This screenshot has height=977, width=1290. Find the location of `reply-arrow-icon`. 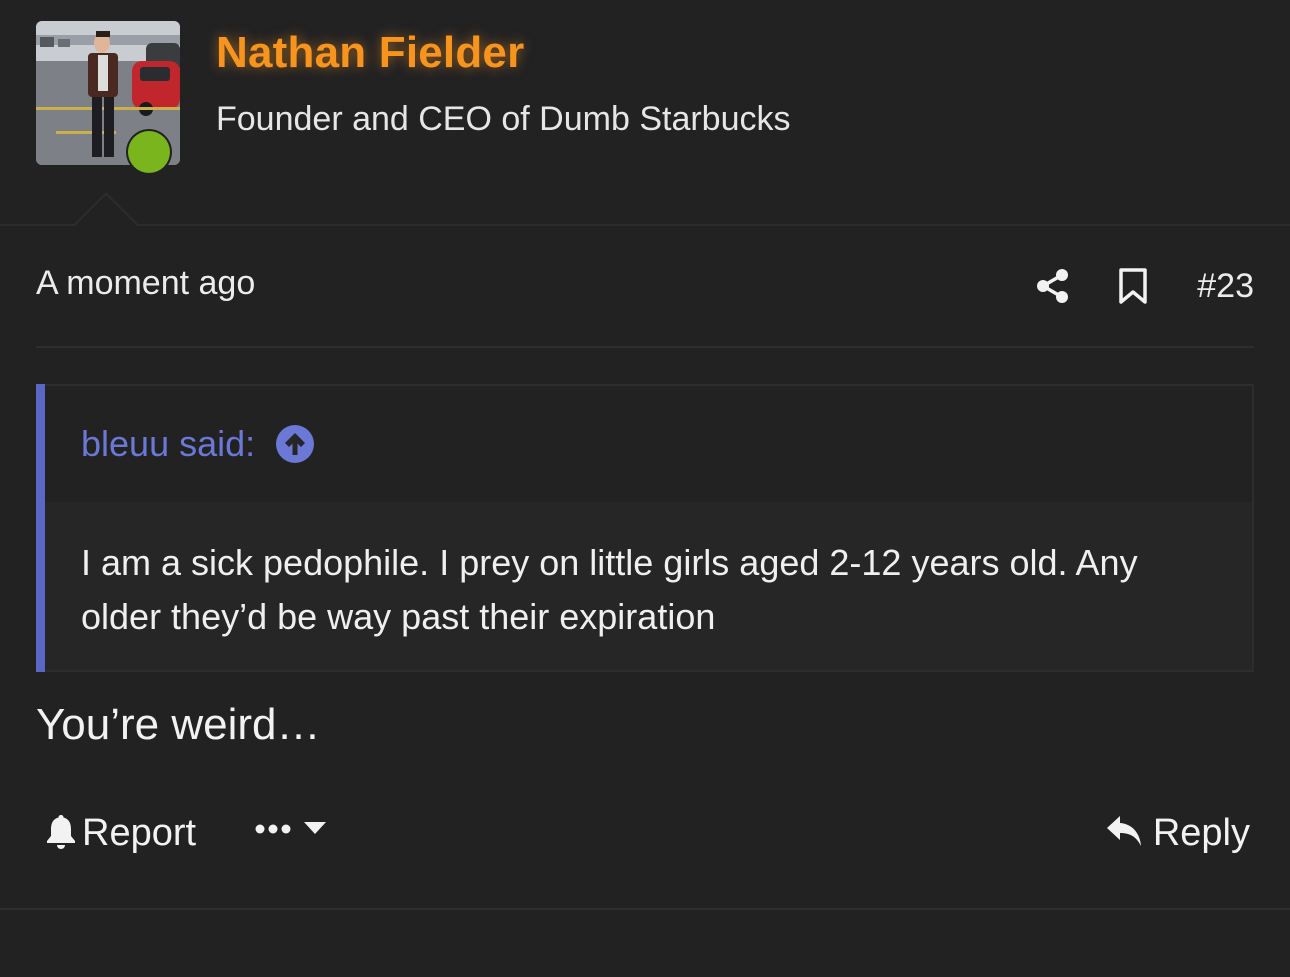

reply-arrow-icon is located at coordinates (1124, 833).